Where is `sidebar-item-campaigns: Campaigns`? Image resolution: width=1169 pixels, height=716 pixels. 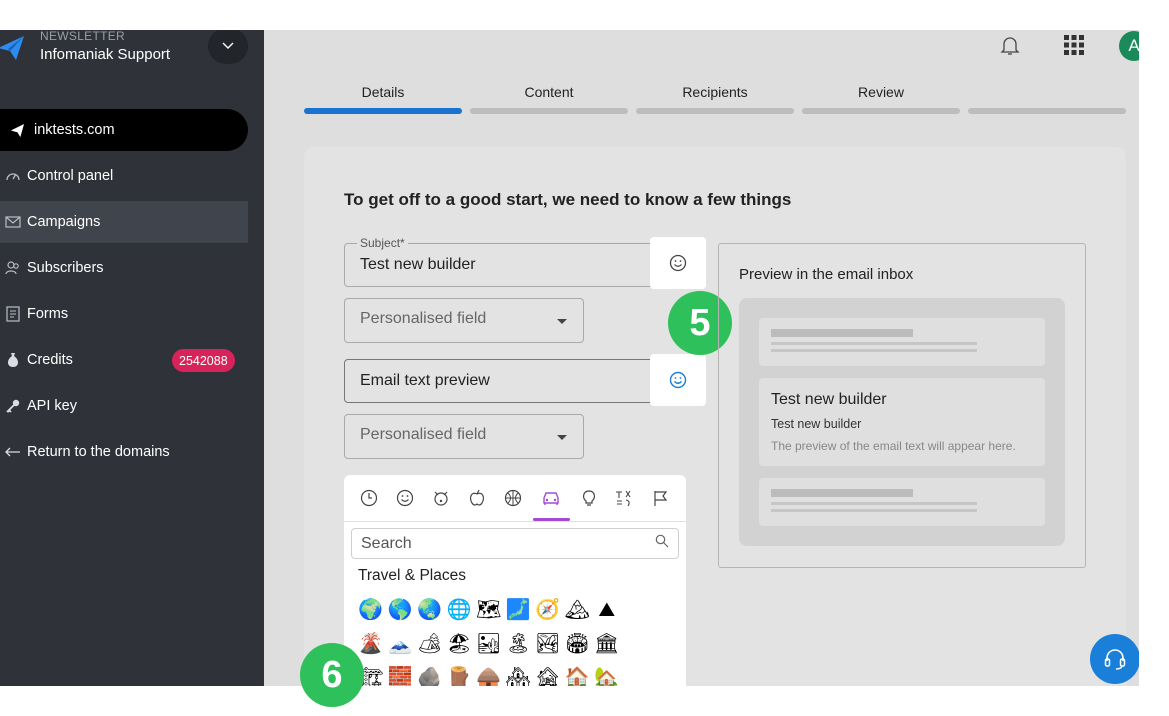
sidebar-item-campaigns: Campaigns is located at coordinates (124, 222).